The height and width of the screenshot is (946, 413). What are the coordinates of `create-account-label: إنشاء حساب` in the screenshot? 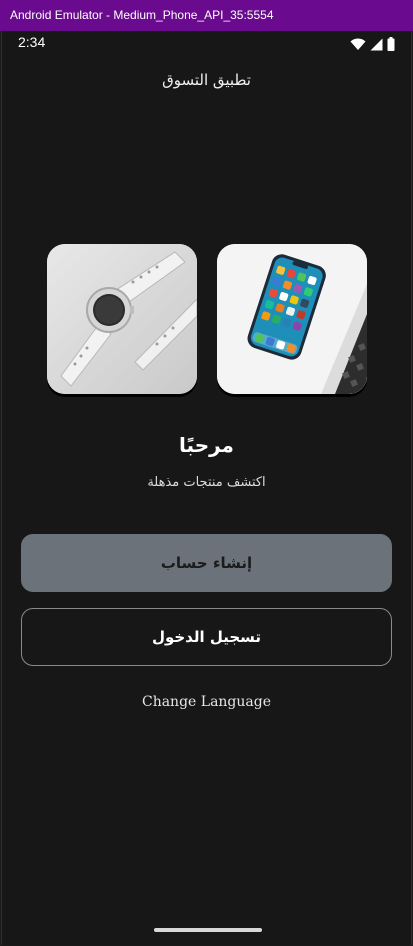 It's located at (206, 563).